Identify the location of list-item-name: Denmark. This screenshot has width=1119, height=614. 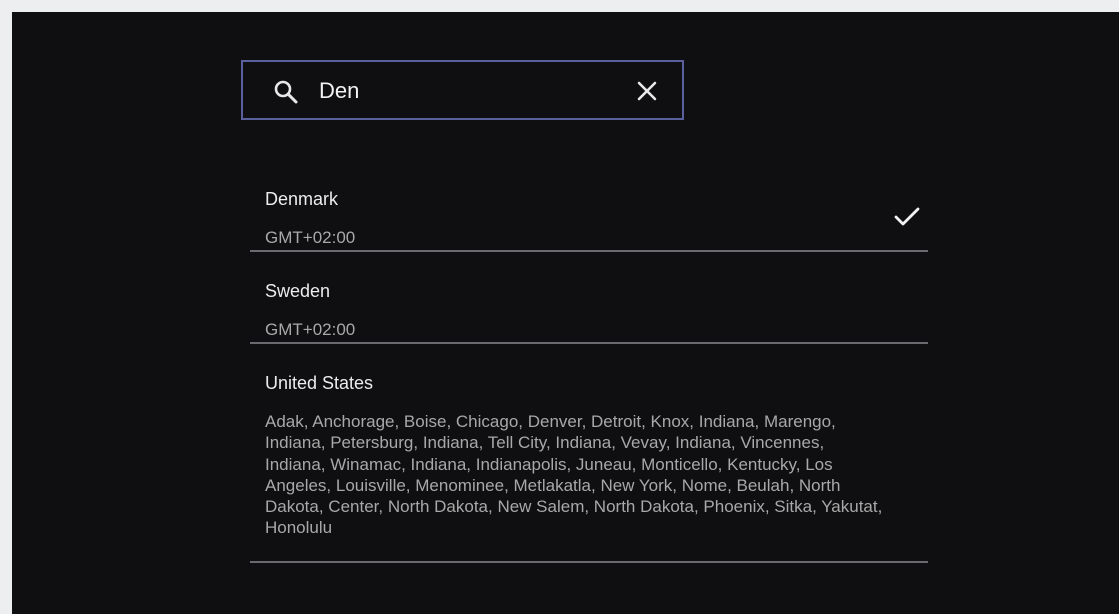
(302, 199).